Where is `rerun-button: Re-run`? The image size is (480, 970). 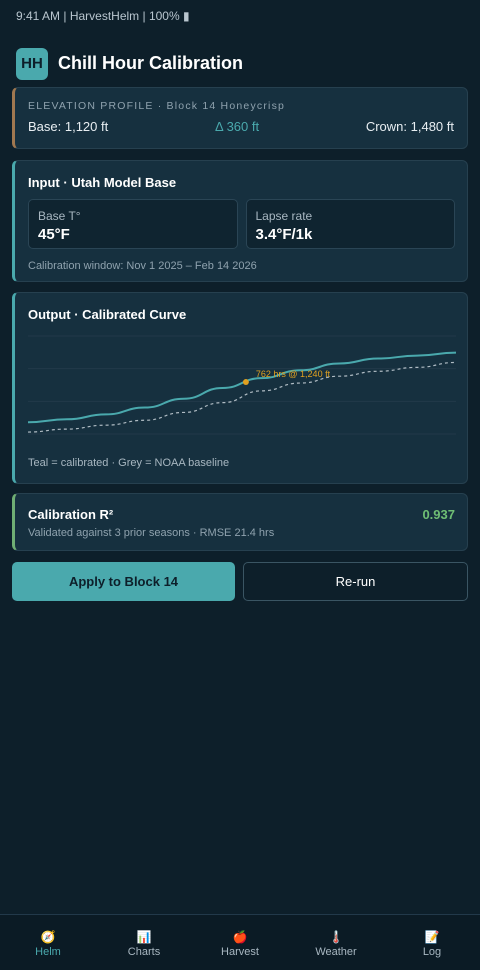
rerun-button: Re-run is located at coordinates (355, 581).